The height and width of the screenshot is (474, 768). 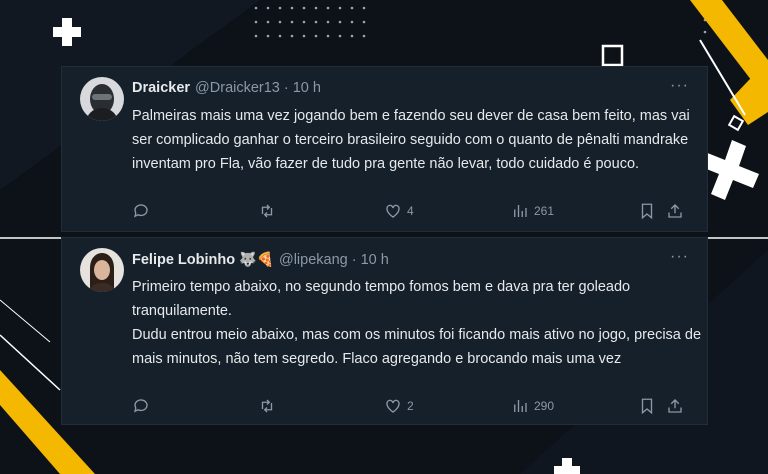 What do you see at coordinates (544, 211) in the screenshot?
I see `view-count: 261` at bounding box center [544, 211].